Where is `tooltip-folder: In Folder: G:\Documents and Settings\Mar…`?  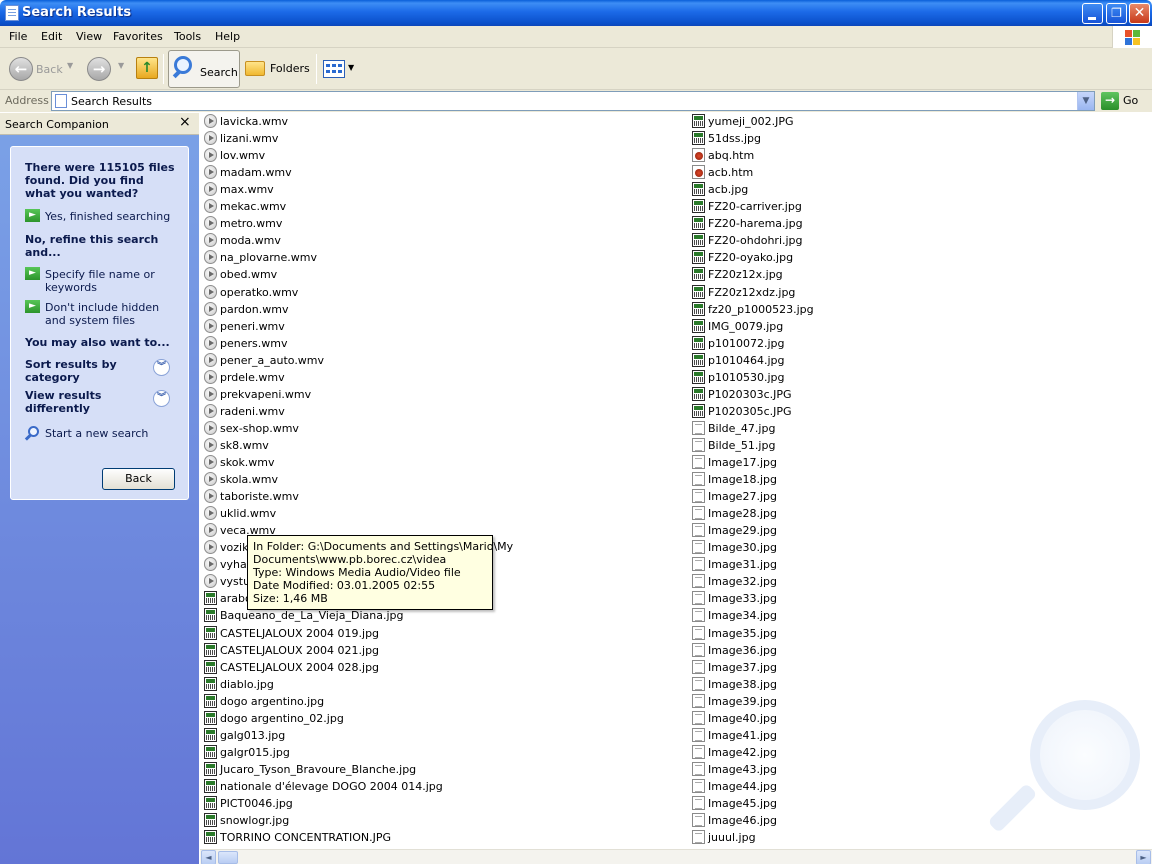
tooltip-folder: In Folder: G:\Documents and Settings\Mar… is located at coordinates (383, 546).